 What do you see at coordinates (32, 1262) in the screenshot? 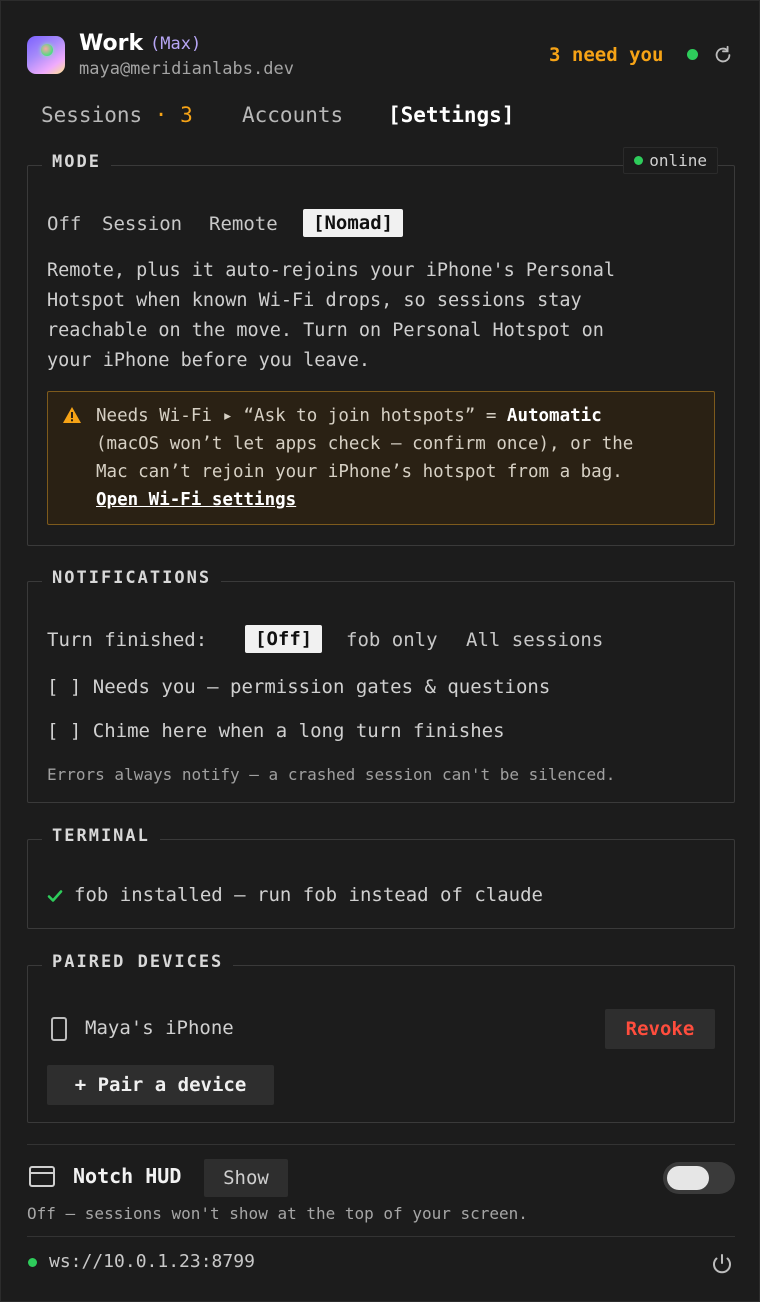
I see `websocket-status-dot` at bounding box center [32, 1262].